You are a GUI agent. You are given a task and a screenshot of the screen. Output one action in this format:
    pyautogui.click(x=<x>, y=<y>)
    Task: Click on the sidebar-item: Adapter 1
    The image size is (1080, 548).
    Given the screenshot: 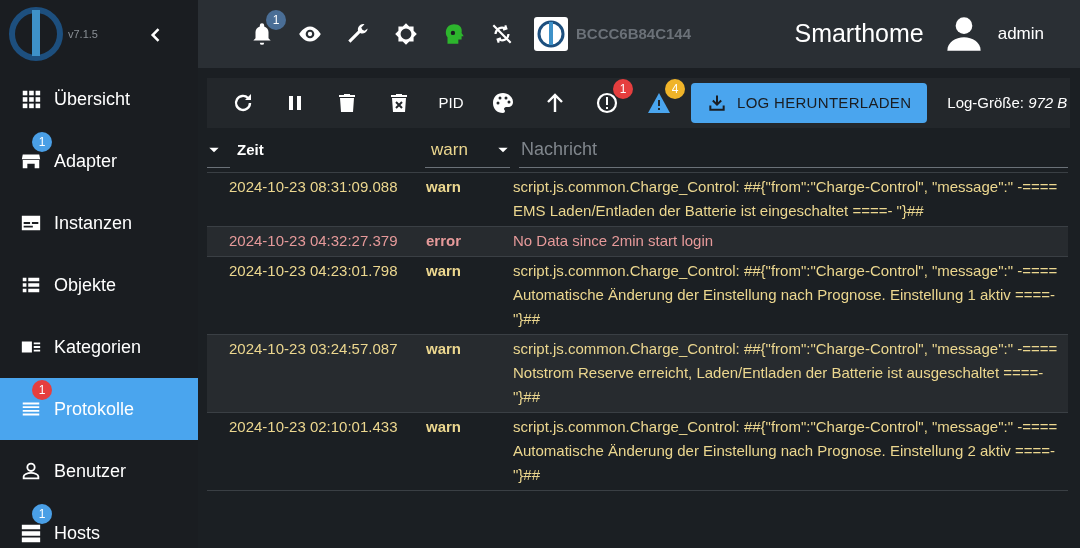 What is the action you would take?
    pyautogui.click(x=99, y=161)
    